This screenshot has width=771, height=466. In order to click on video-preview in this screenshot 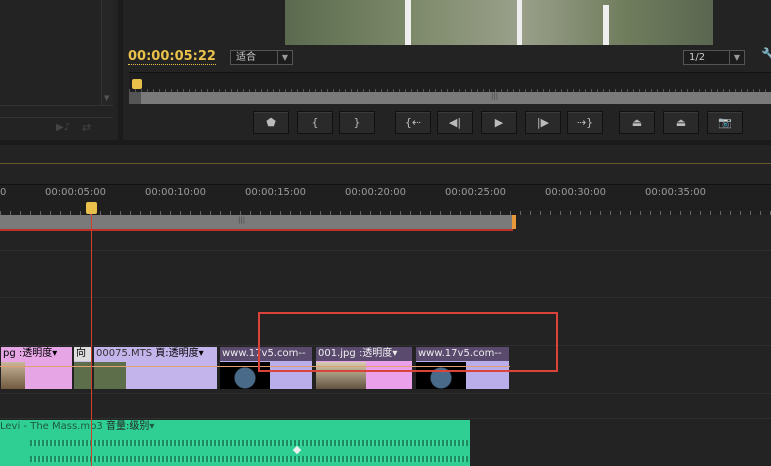, I will do `click(499, 22)`.